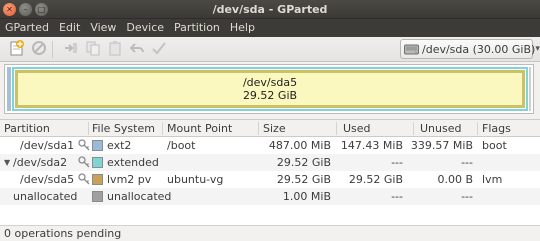 This screenshot has height=241, width=540. I want to click on cell-used: 147.43 MiB, so click(371, 145).